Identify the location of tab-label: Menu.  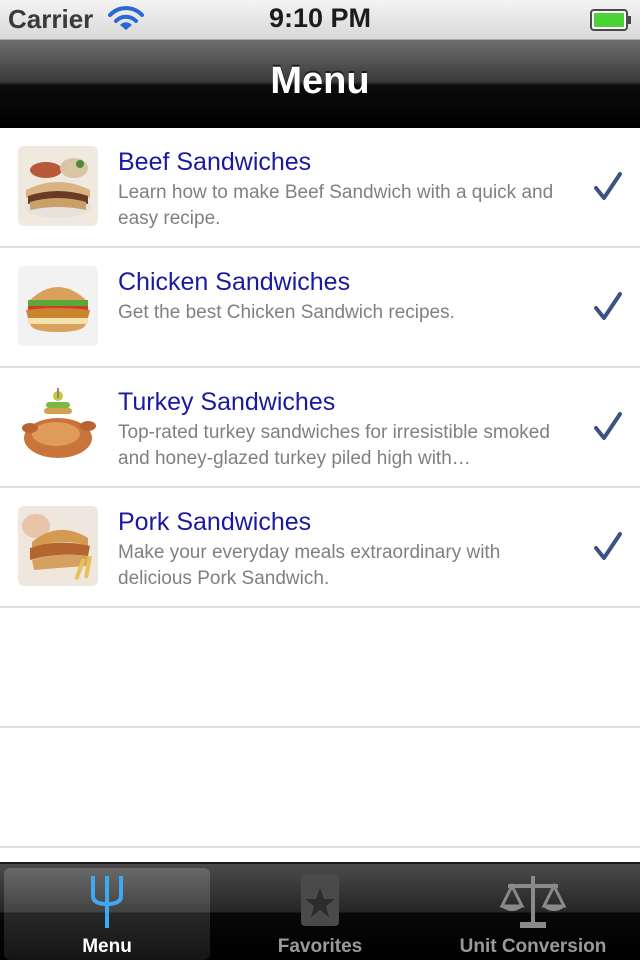
(107, 946).